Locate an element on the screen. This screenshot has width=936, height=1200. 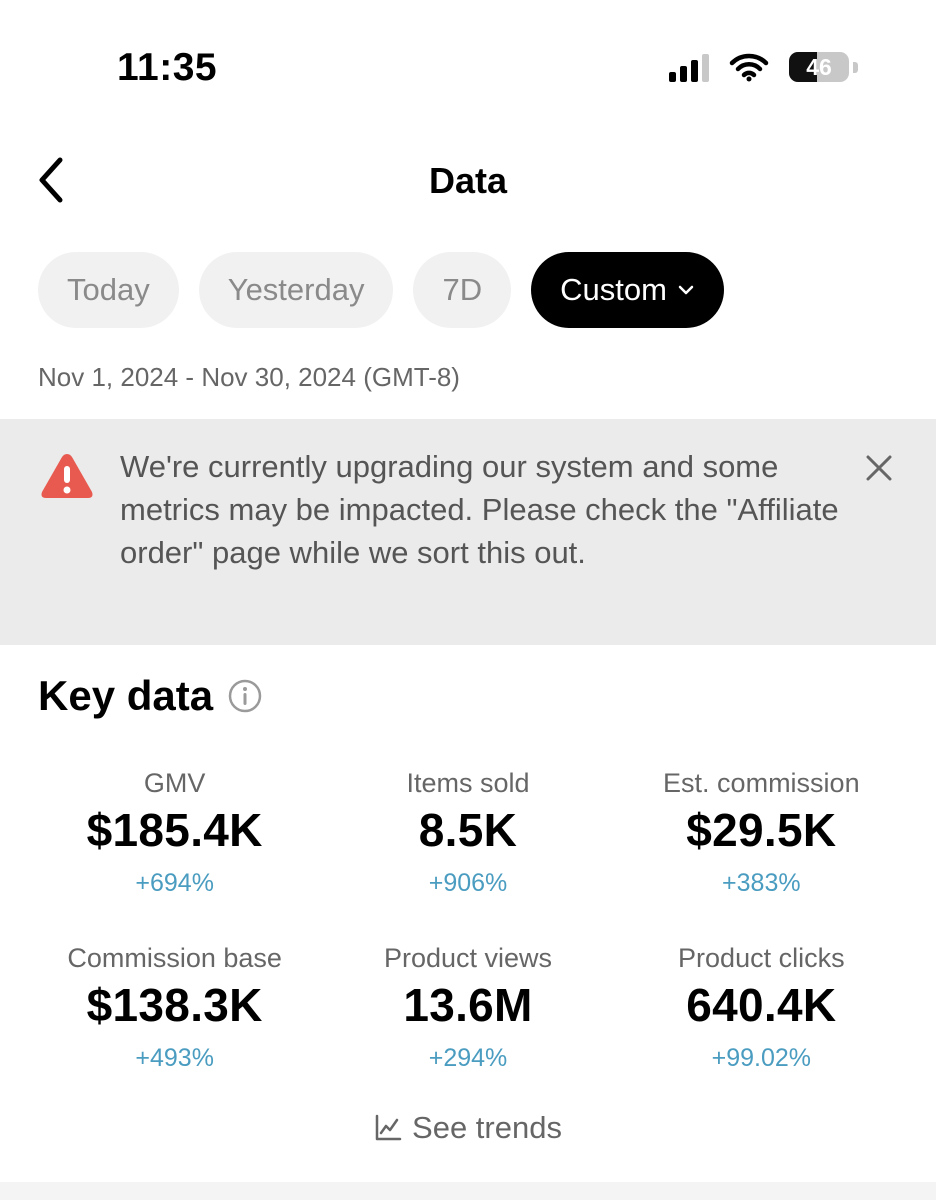
status-time: 11:35 is located at coordinates (167, 67).